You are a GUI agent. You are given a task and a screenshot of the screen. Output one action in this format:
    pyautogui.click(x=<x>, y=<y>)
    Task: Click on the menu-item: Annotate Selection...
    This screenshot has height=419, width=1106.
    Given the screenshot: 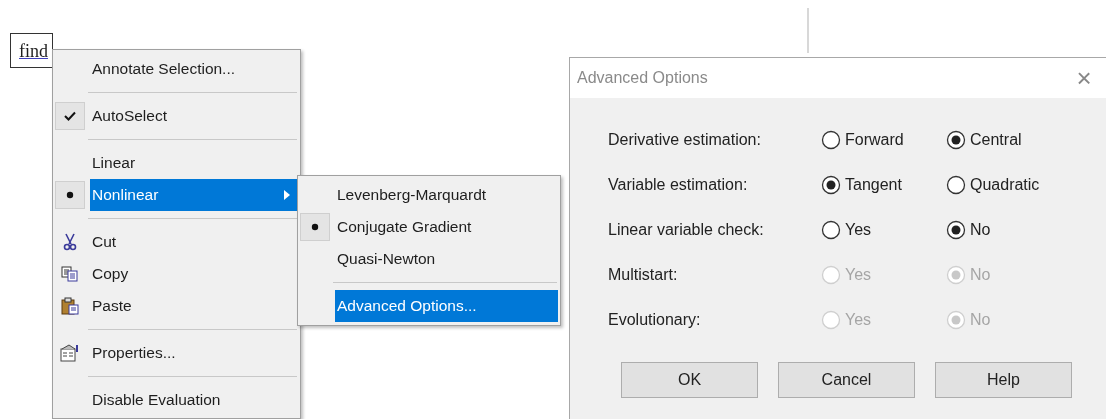 What is the action you would take?
    pyautogui.click(x=194, y=69)
    